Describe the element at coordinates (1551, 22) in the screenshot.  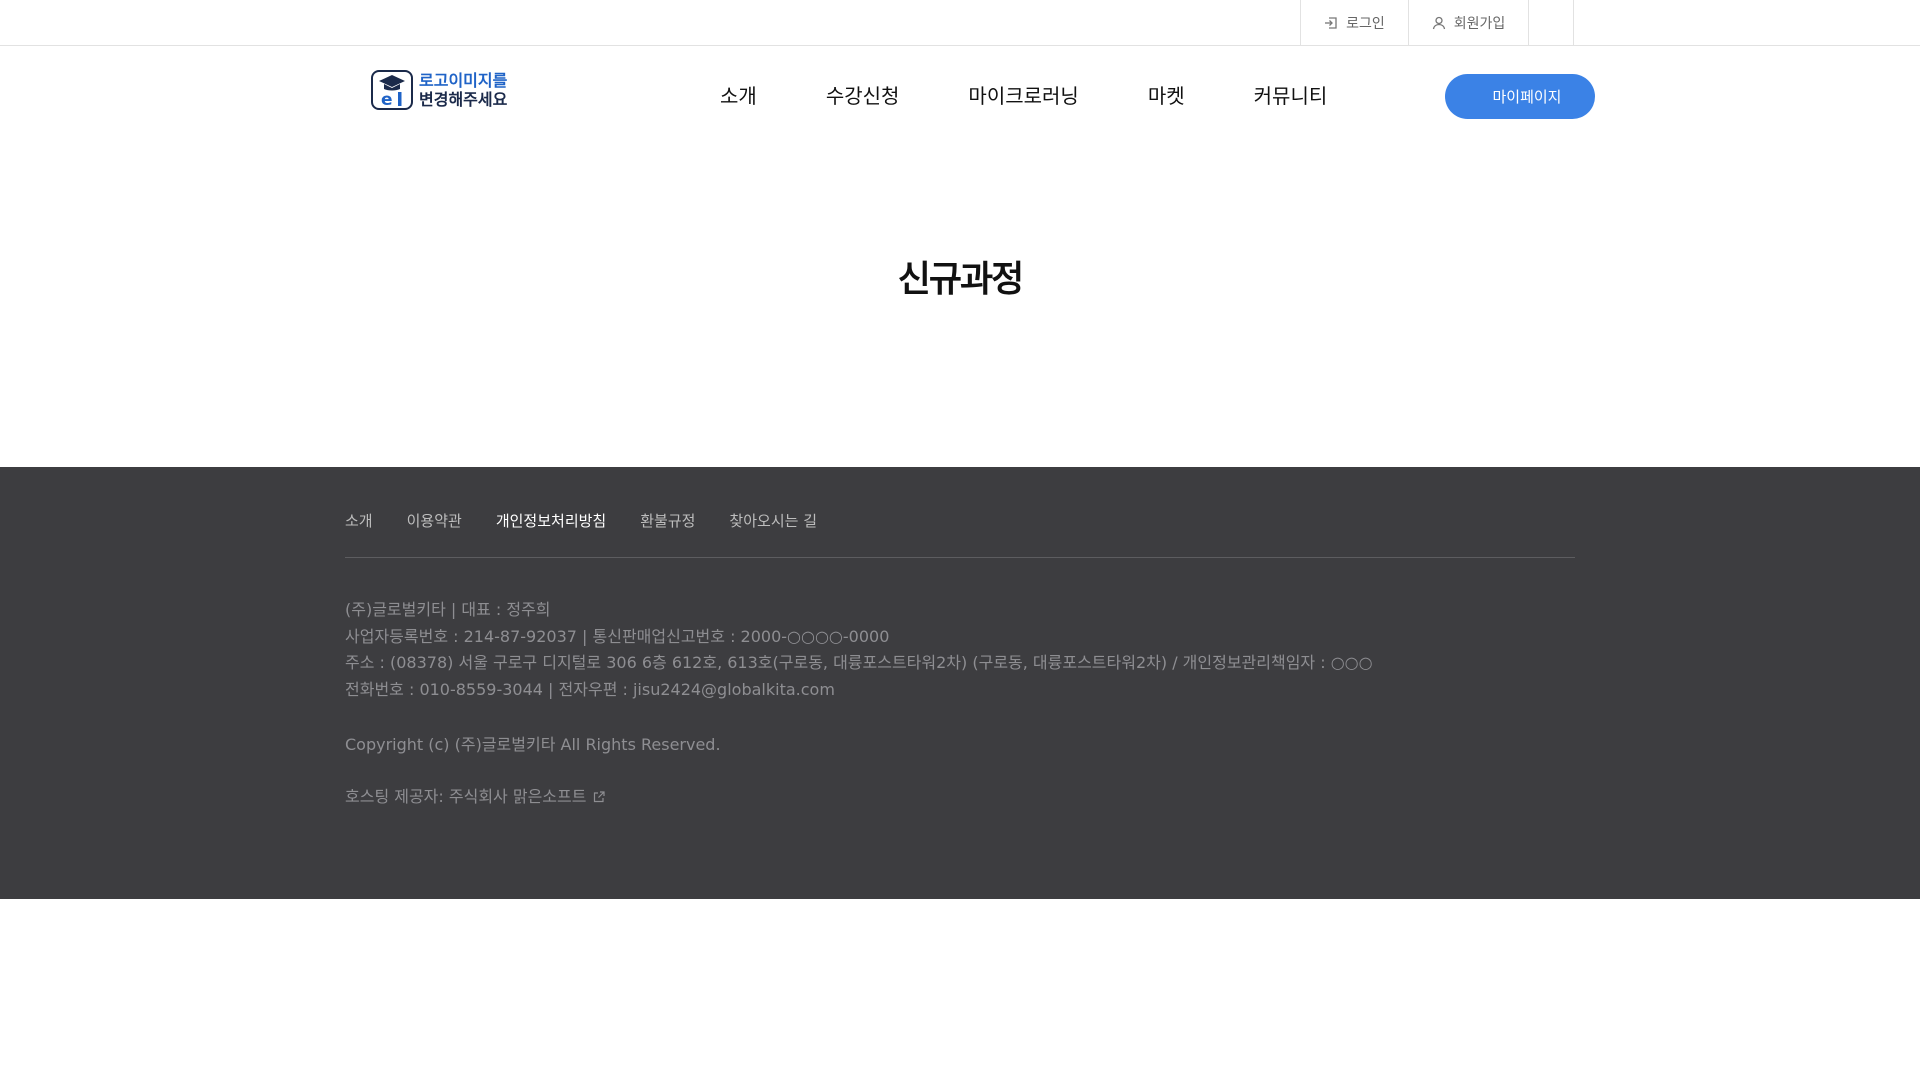
I see `utility-empty-slot` at that location.